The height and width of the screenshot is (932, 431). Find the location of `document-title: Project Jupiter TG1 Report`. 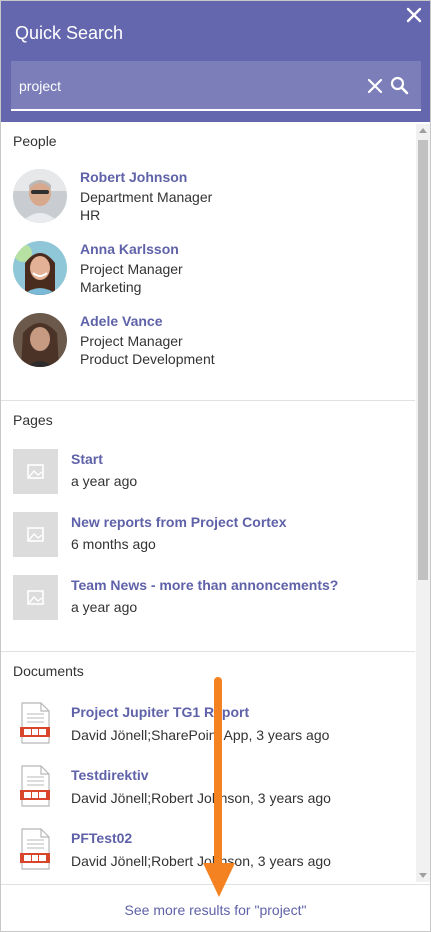

document-title: Project Jupiter TG1 Report is located at coordinates (160, 712).